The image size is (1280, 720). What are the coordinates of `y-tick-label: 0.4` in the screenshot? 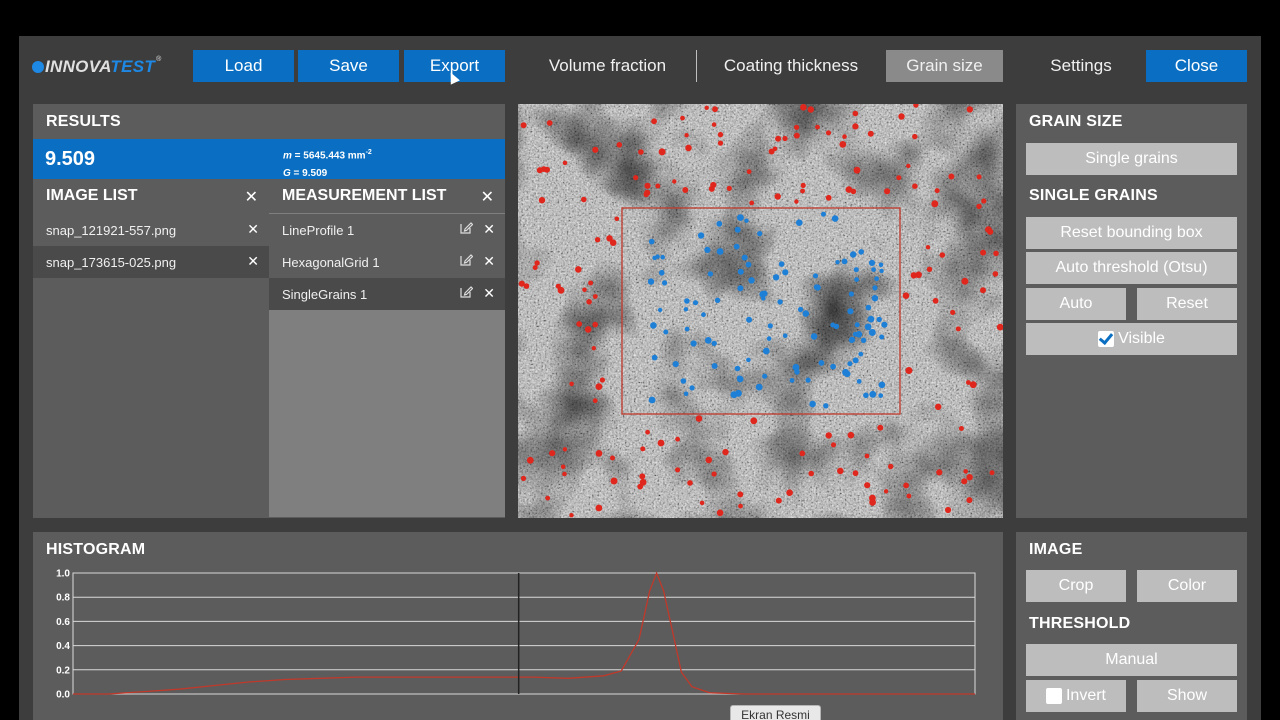 It's located at (63, 646).